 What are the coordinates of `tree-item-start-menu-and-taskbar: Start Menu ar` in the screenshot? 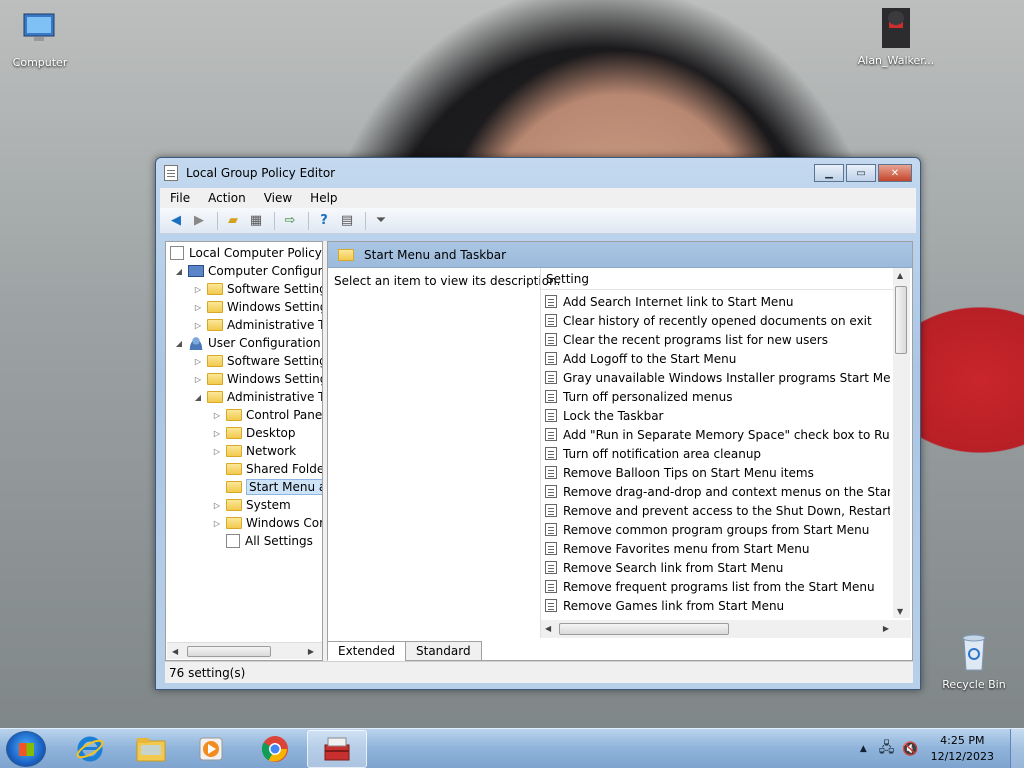 It's located at (267, 487).